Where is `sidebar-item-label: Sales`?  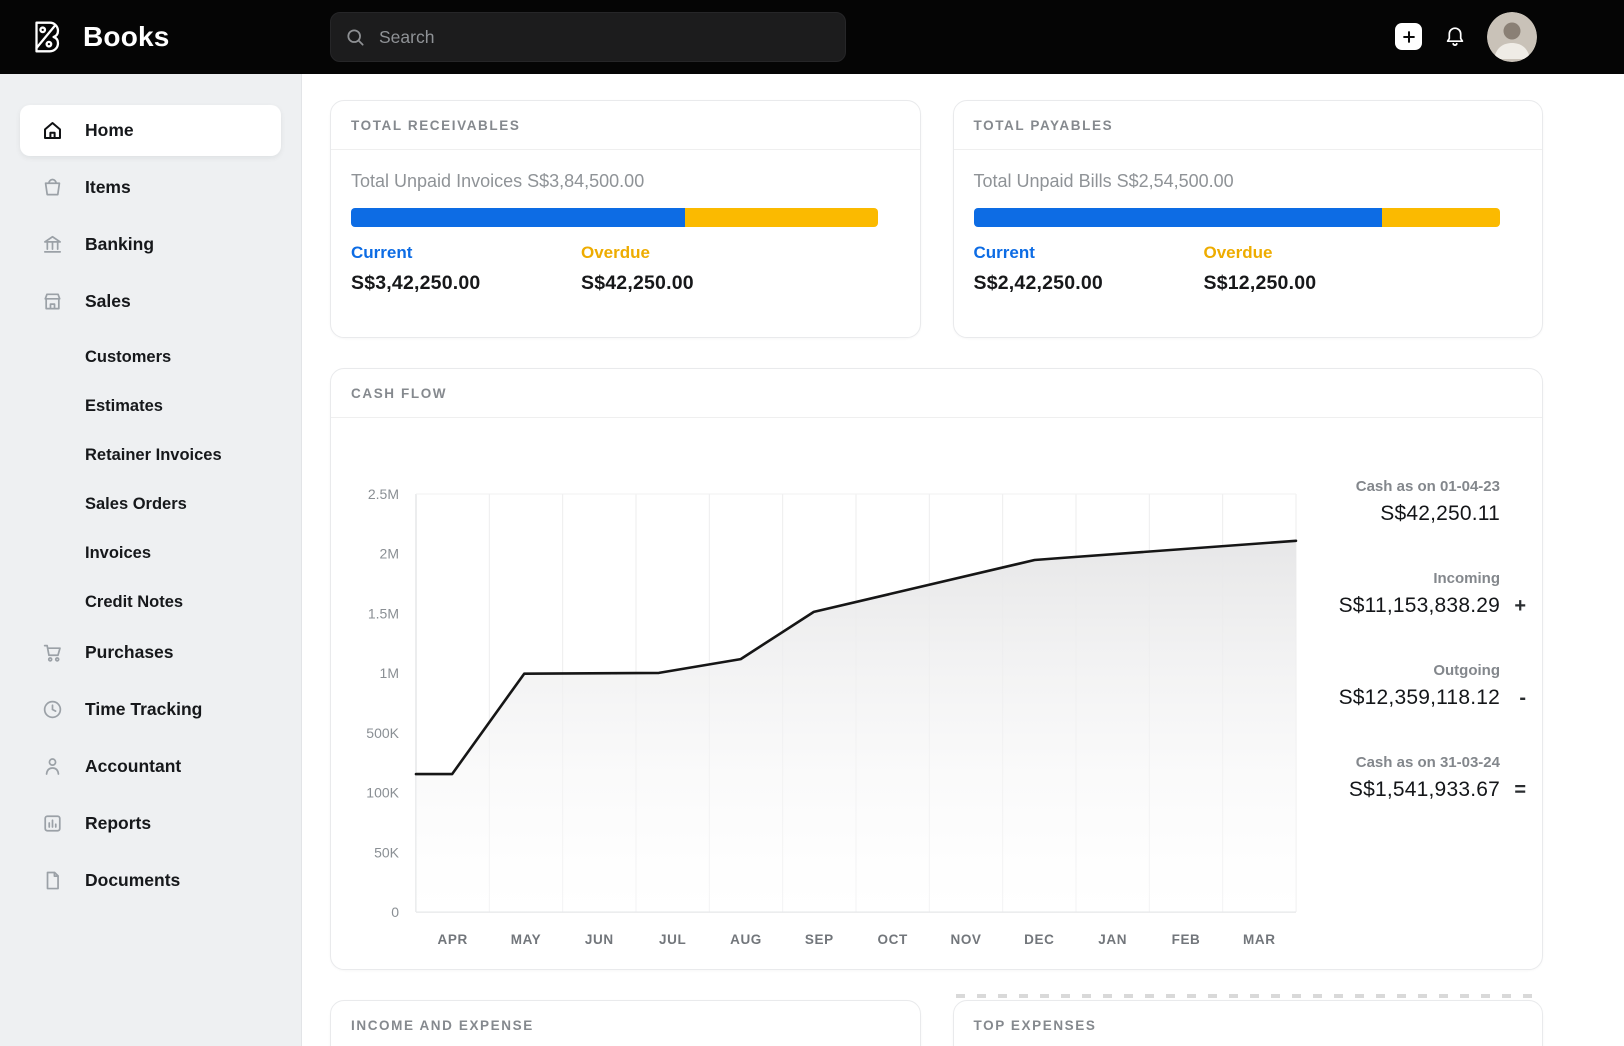
sidebar-item-label: Sales is located at coordinates (108, 301).